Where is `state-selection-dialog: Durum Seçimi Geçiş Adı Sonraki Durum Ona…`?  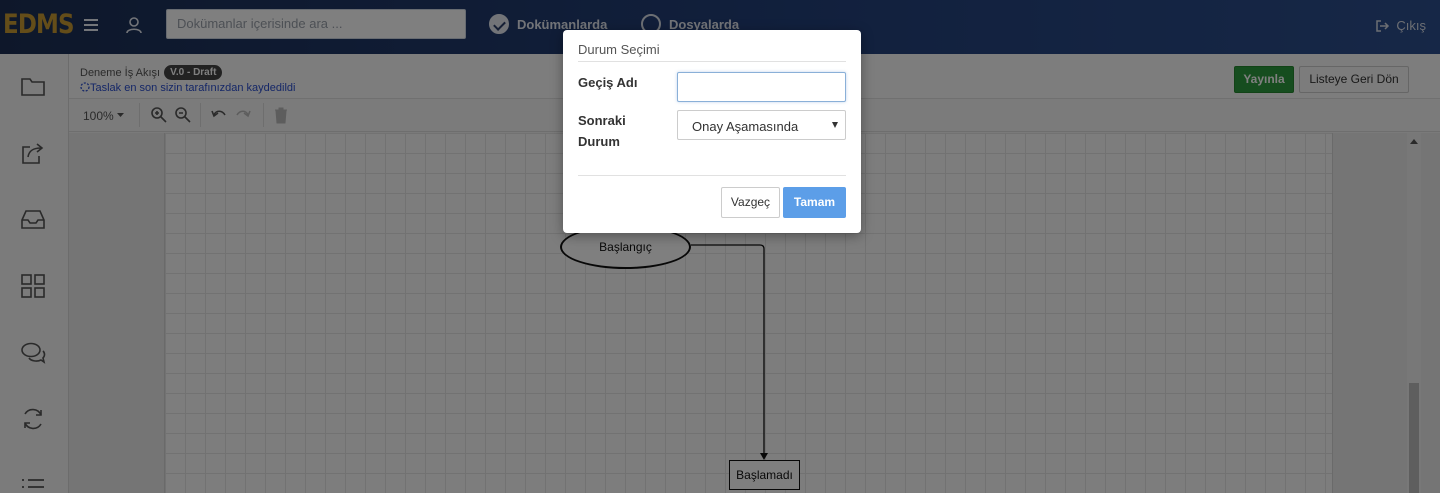
state-selection-dialog: Durum Seçimi Geçiş Adı Sonraki Durum Ona… is located at coordinates (712, 131).